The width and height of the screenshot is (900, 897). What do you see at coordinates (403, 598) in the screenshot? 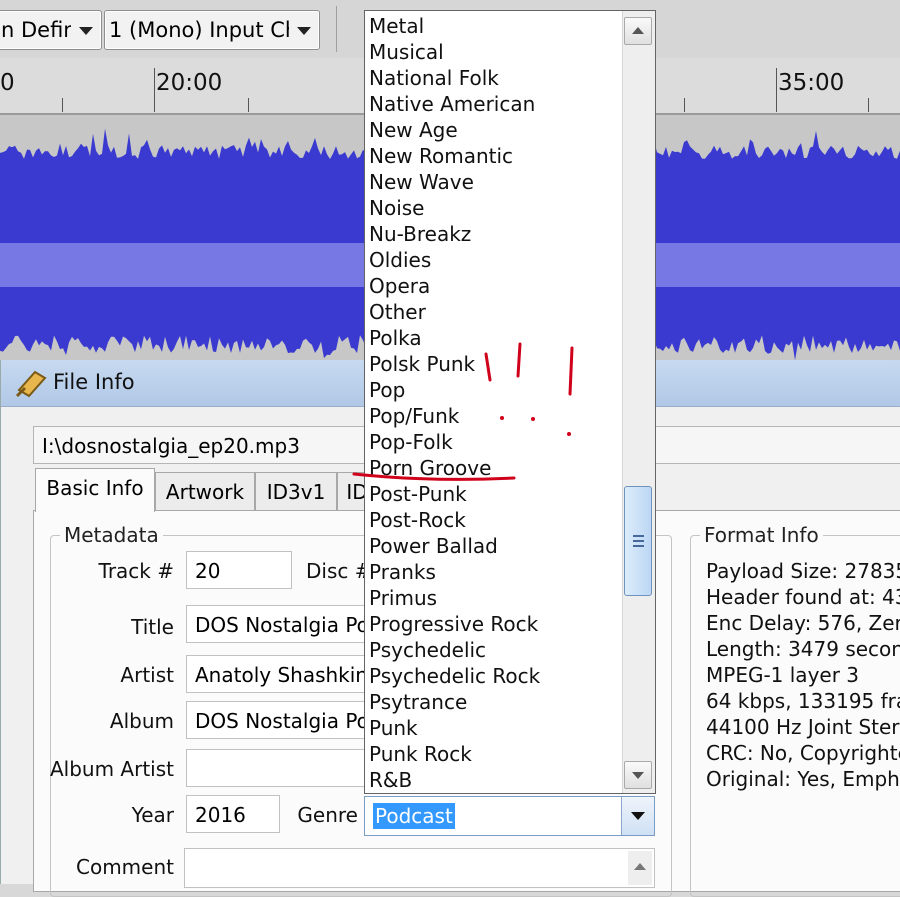
I see `genre-option: Primus` at bounding box center [403, 598].